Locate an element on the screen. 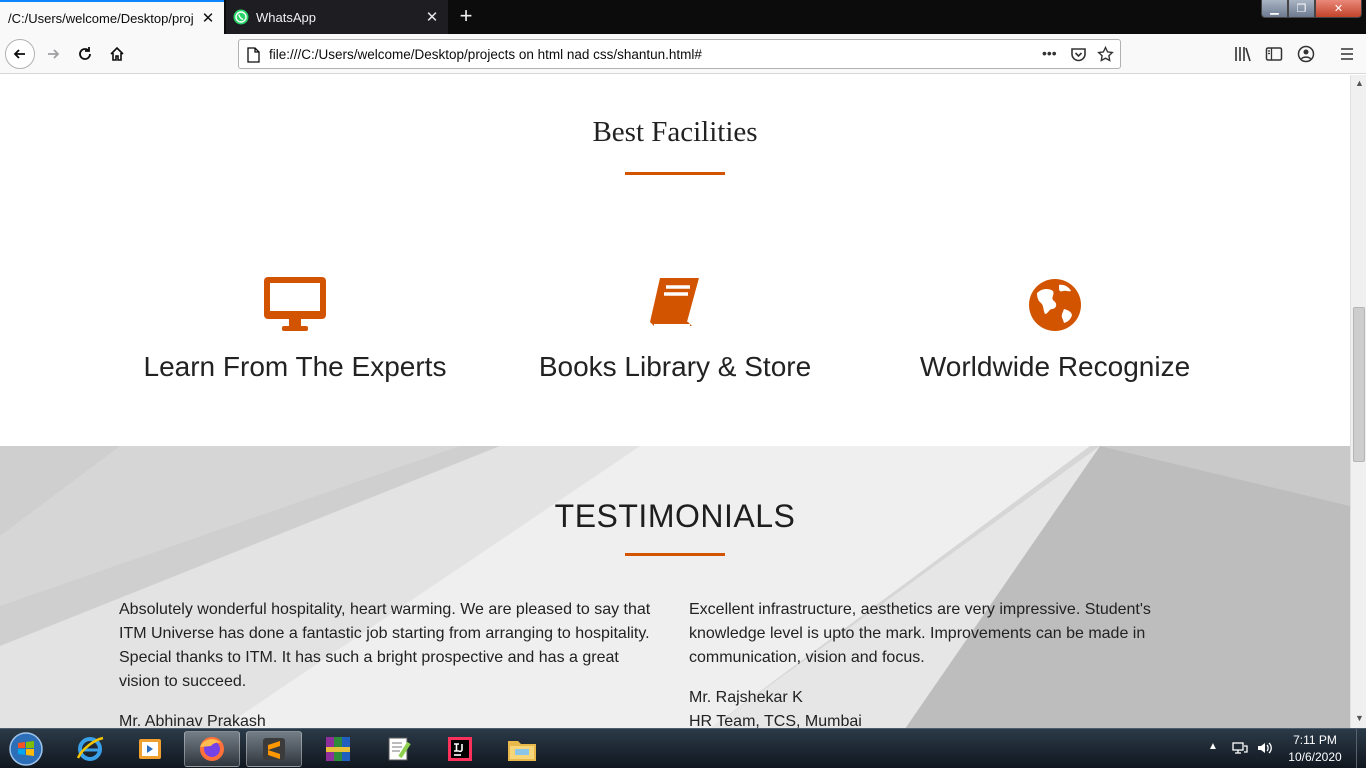  tab-whatsapp: WhatsApp ✕ is located at coordinates (337, 17).